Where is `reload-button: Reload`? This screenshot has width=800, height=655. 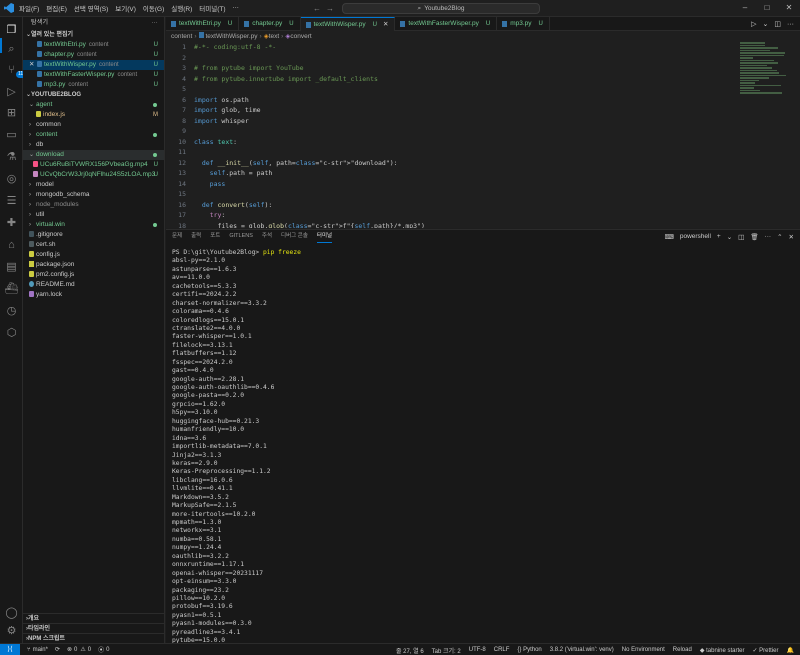 reload-button: Reload is located at coordinates (682, 650).